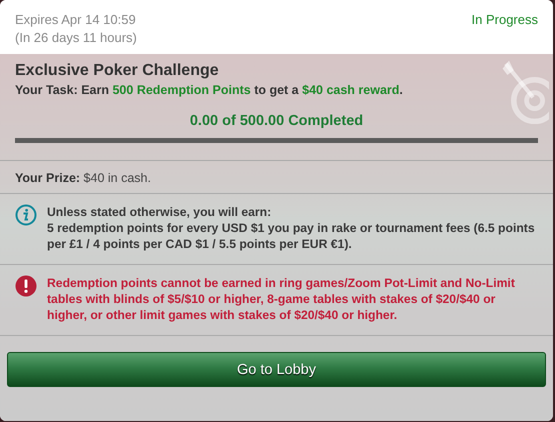 The image size is (555, 422). I want to click on notice-text: Unless stated otherwise, you will earn:, so click(159, 212).